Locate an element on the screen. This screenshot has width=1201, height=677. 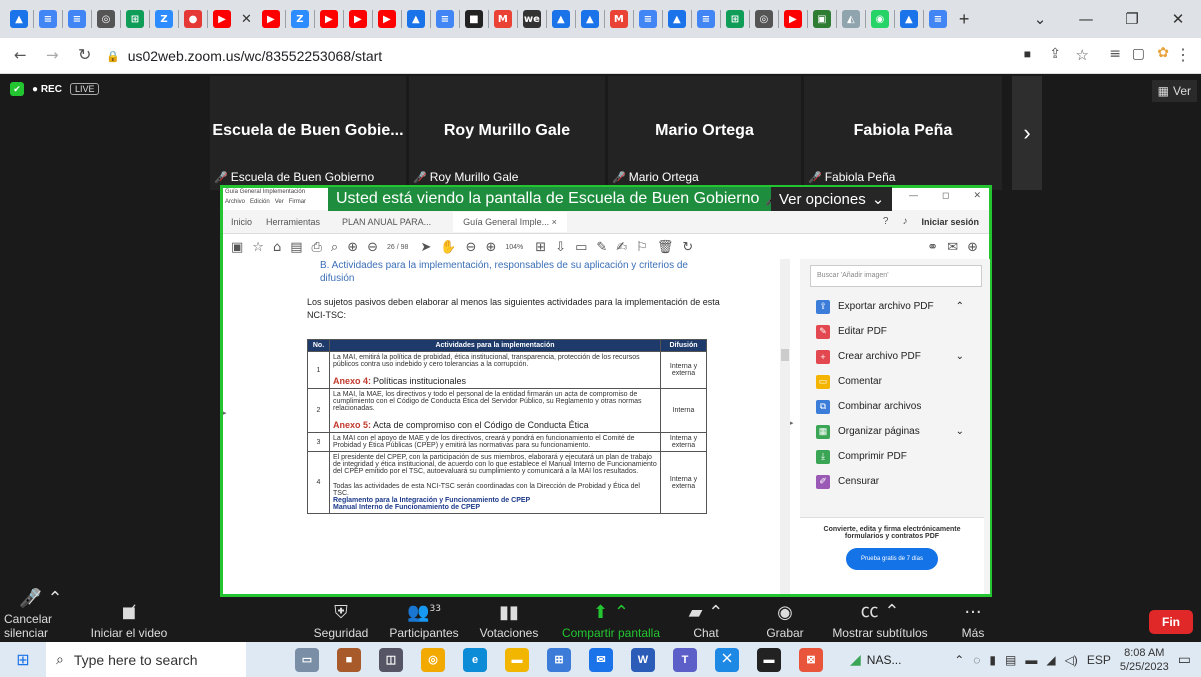
more-button: ··· Más is located at coordinates (973, 620).